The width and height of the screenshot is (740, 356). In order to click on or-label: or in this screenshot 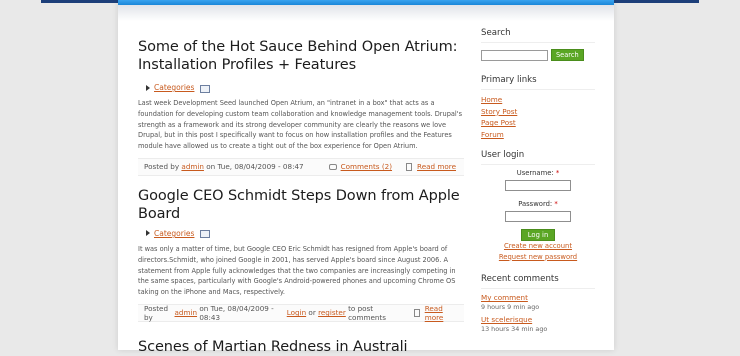, I will do `click(312, 313)`.